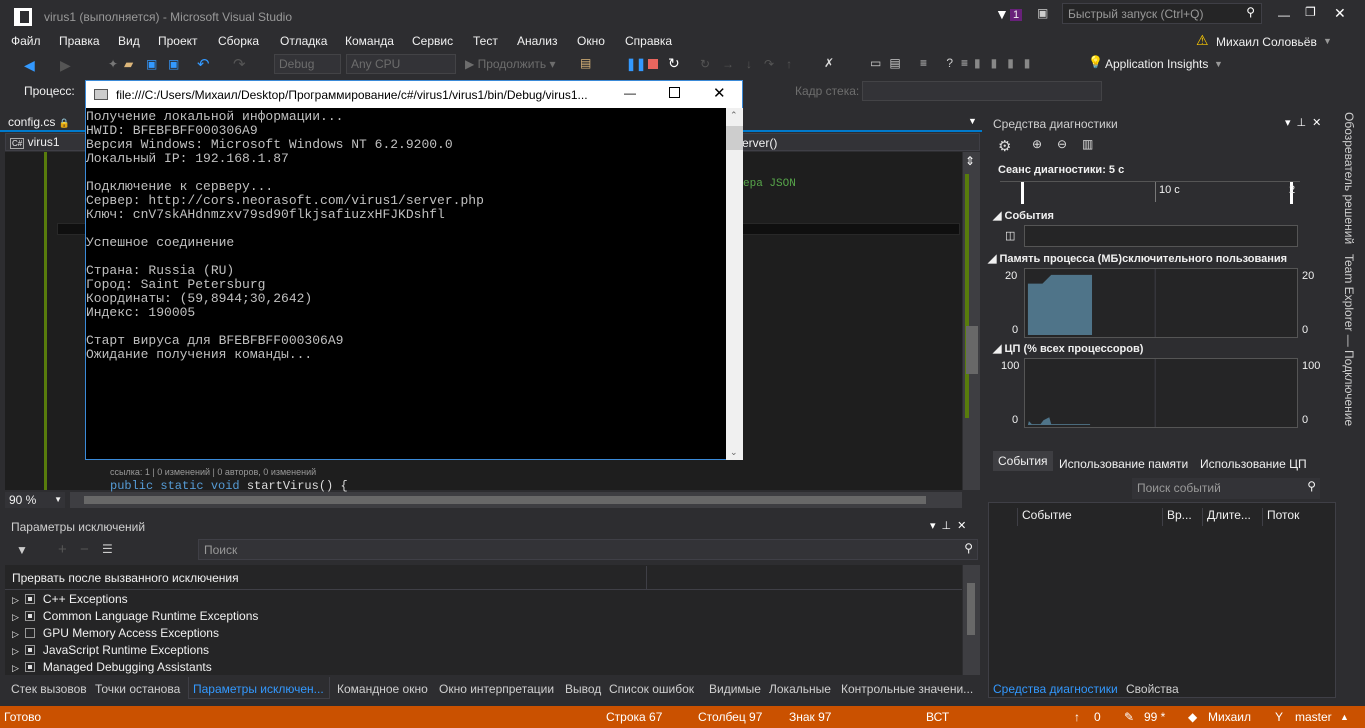 The height and width of the screenshot is (728, 1365). I want to click on stop-icon, so click(653, 64).